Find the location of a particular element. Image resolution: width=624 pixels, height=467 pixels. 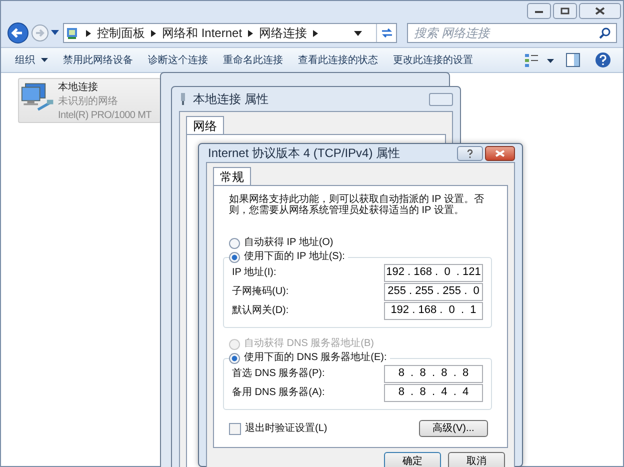

cancel-button: 取消 is located at coordinates (476, 459).